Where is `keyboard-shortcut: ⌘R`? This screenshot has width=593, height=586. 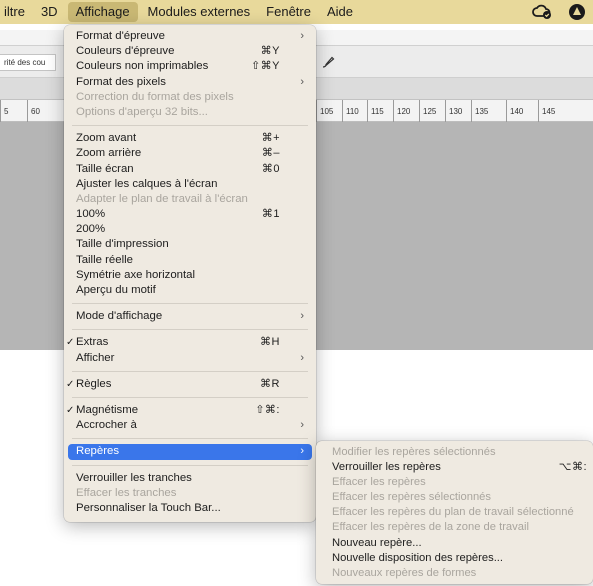 keyboard-shortcut: ⌘R is located at coordinates (270, 383).